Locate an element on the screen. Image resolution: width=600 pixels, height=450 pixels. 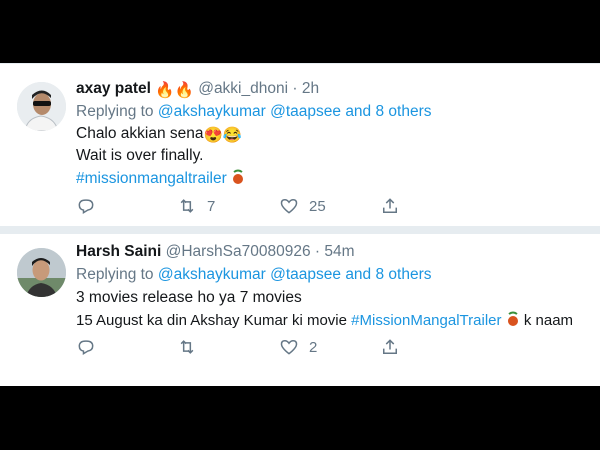
tweet-text: Wait is over finally. is located at coordinates (140, 155).